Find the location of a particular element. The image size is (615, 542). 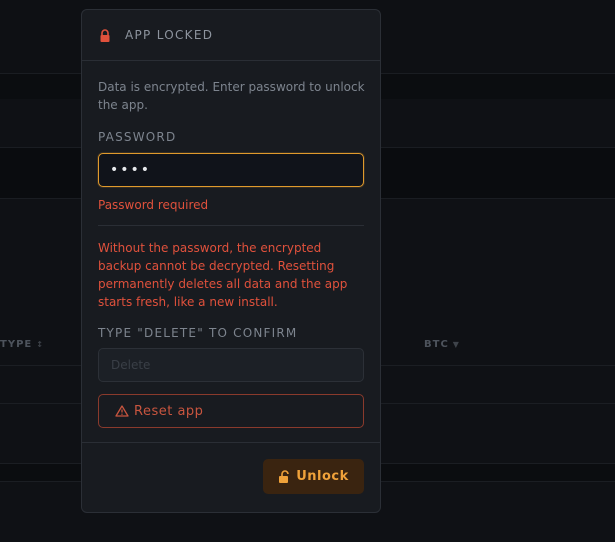

reset-app-button: Reset app is located at coordinates (231, 411).